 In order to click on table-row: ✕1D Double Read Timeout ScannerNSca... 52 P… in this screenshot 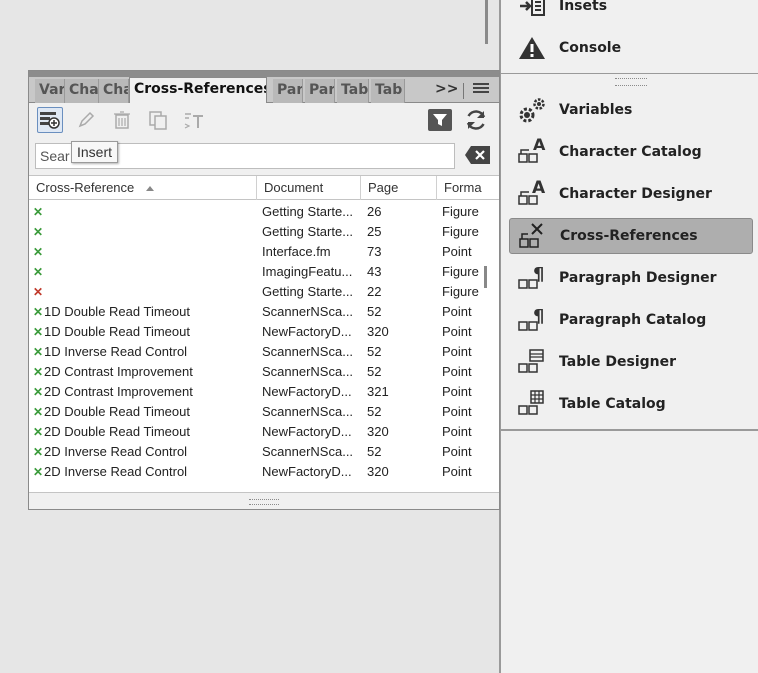, I will do `click(257, 312)`.